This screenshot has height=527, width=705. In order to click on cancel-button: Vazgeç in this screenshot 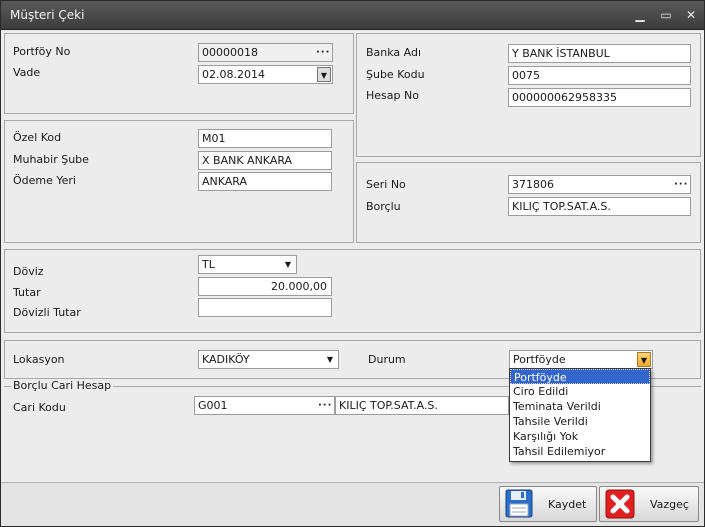, I will do `click(649, 504)`.